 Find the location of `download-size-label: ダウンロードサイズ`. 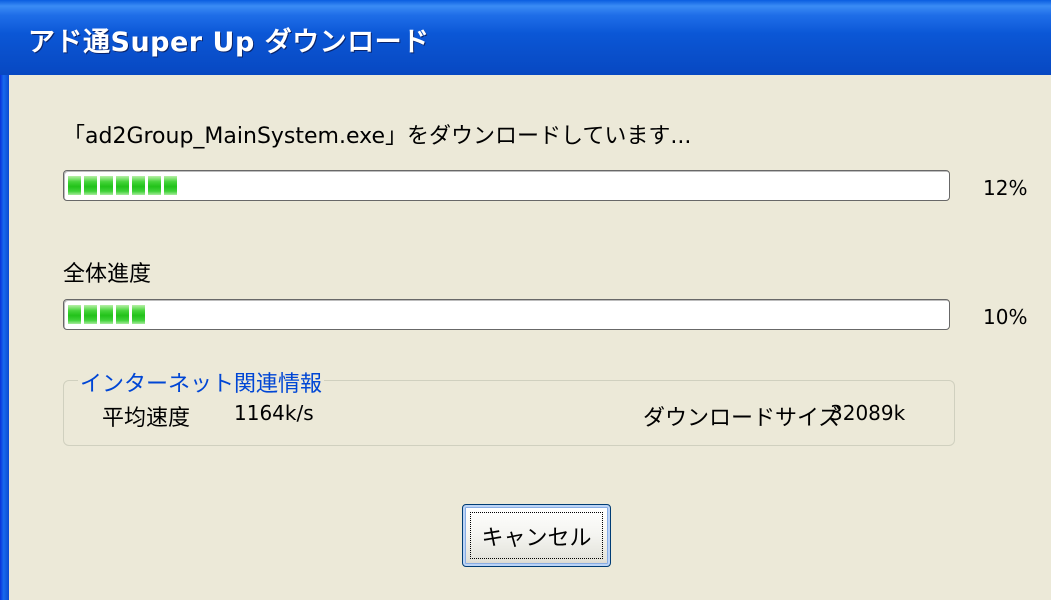

download-size-label: ダウンロードサイズ is located at coordinates (742, 418).